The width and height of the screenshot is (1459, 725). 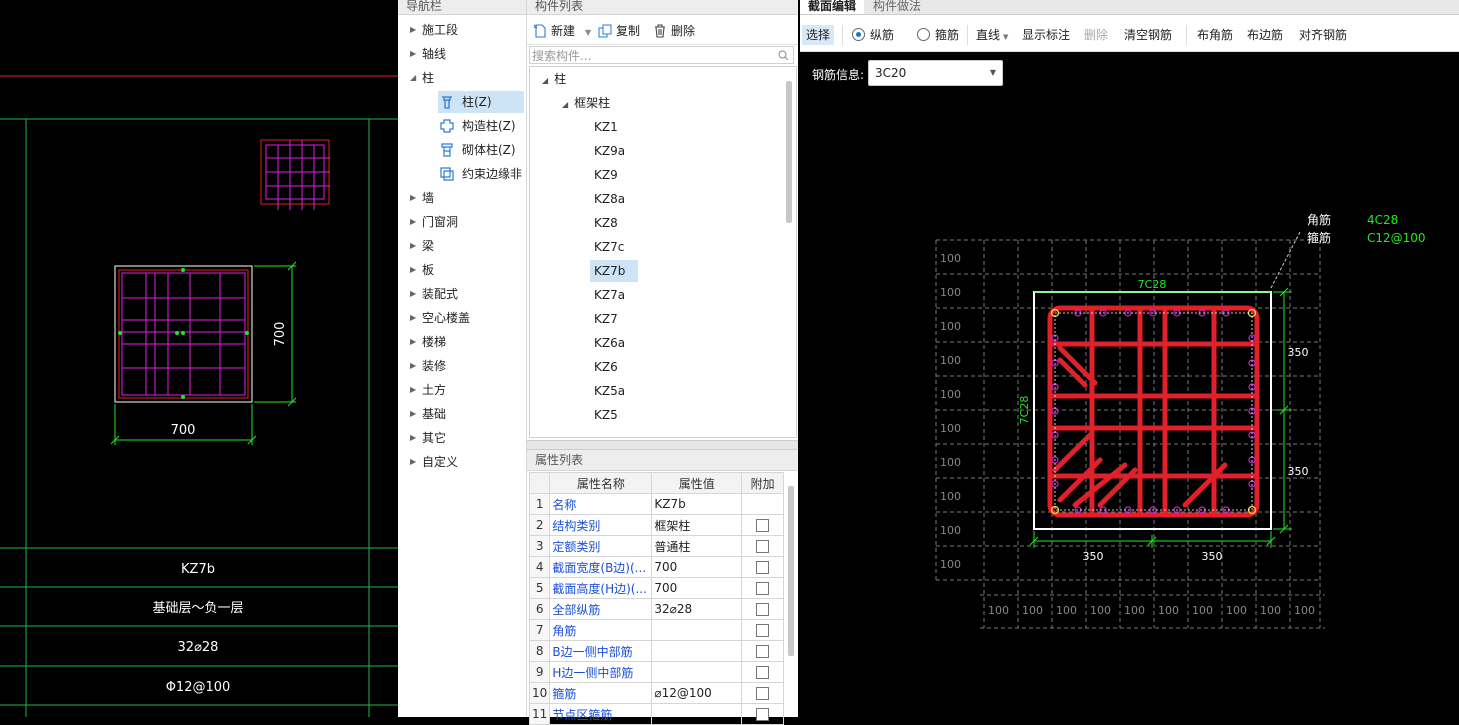 What do you see at coordinates (461, 222) in the screenshot?
I see `nav-item-door-window: ▶ 门窗洞` at bounding box center [461, 222].